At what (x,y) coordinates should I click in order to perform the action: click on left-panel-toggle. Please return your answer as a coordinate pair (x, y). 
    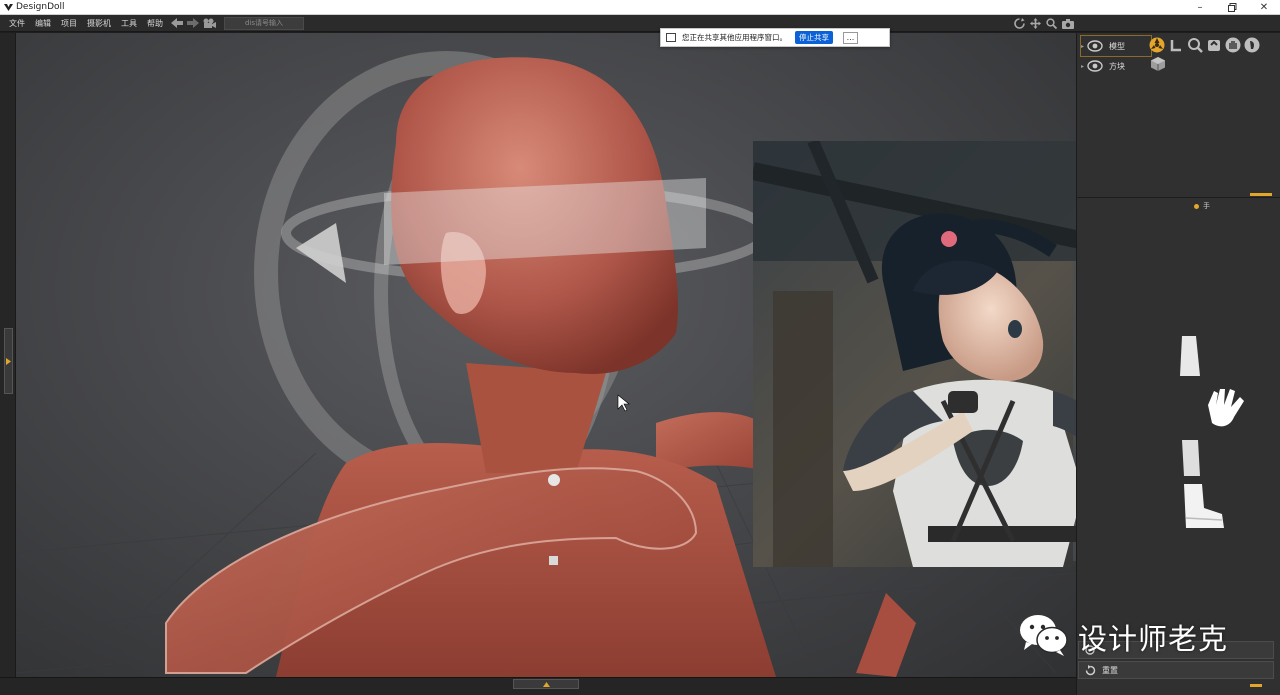
    Looking at the image, I should click on (8, 361).